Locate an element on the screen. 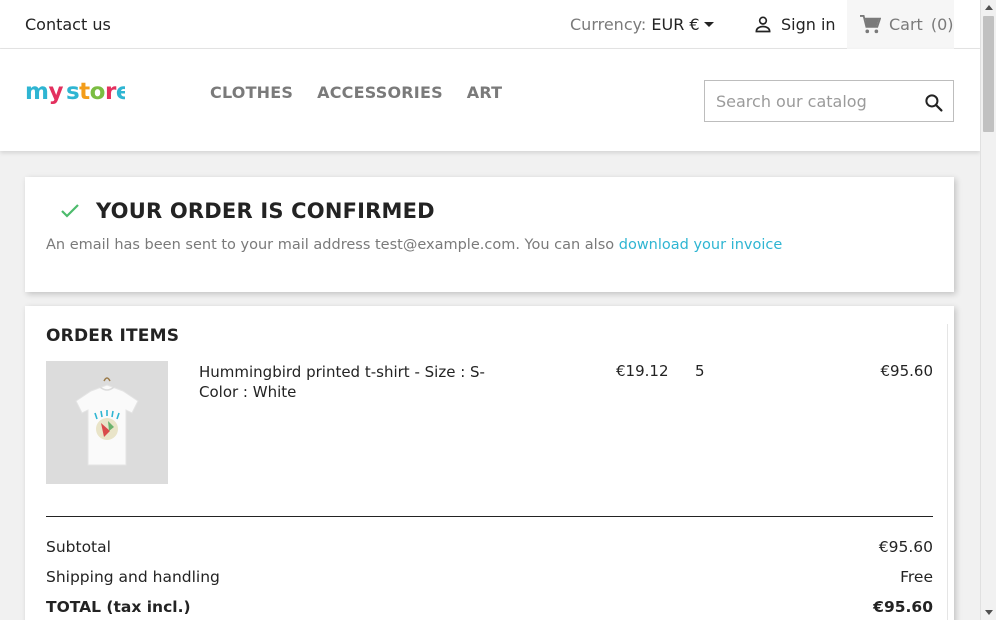  currency-label: Currency: is located at coordinates (608, 24).